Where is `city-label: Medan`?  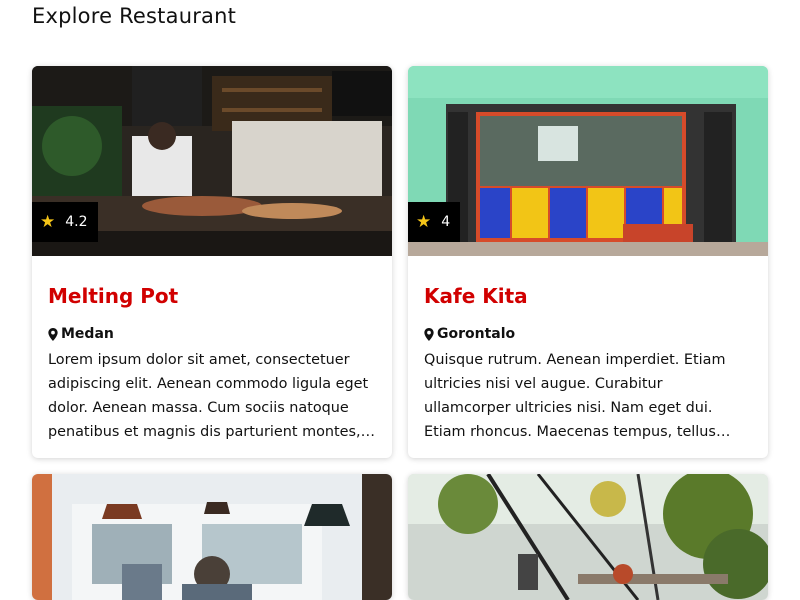 city-label: Medan is located at coordinates (87, 334).